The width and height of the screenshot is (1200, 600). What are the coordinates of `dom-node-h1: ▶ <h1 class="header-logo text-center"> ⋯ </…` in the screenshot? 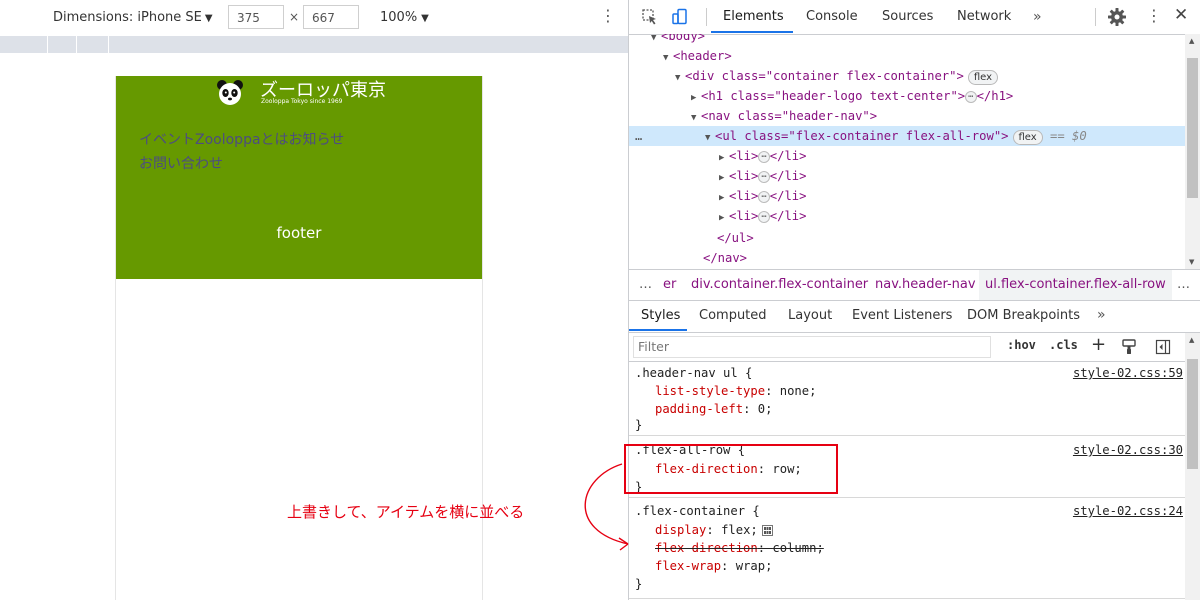 It's located at (907, 96).